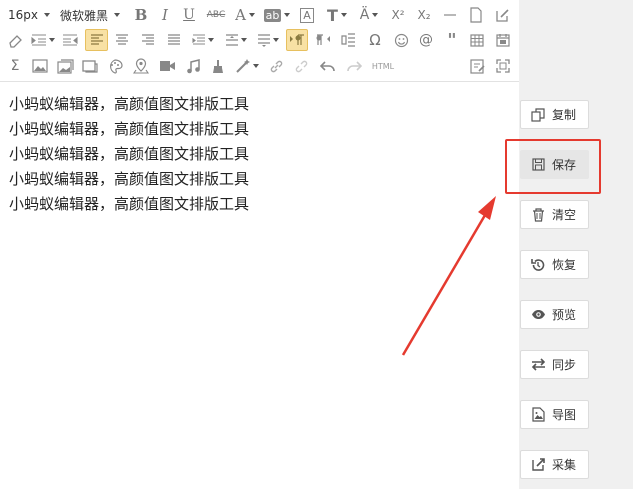 This screenshot has height=489, width=633. I want to click on title-icon: T, so click(337, 15).